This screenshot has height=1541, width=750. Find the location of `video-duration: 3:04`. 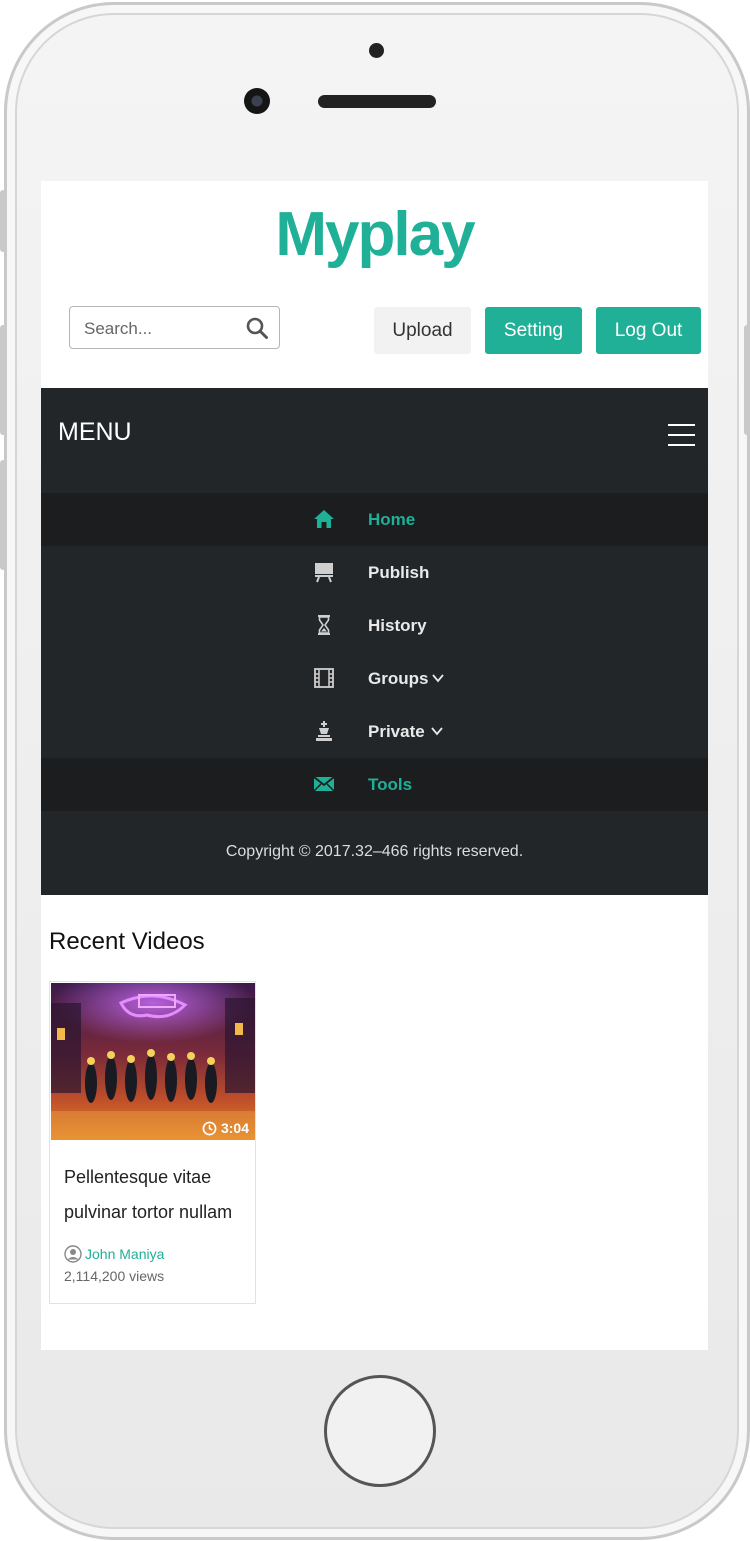

video-duration: 3:04 is located at coordinates (225, 1128).